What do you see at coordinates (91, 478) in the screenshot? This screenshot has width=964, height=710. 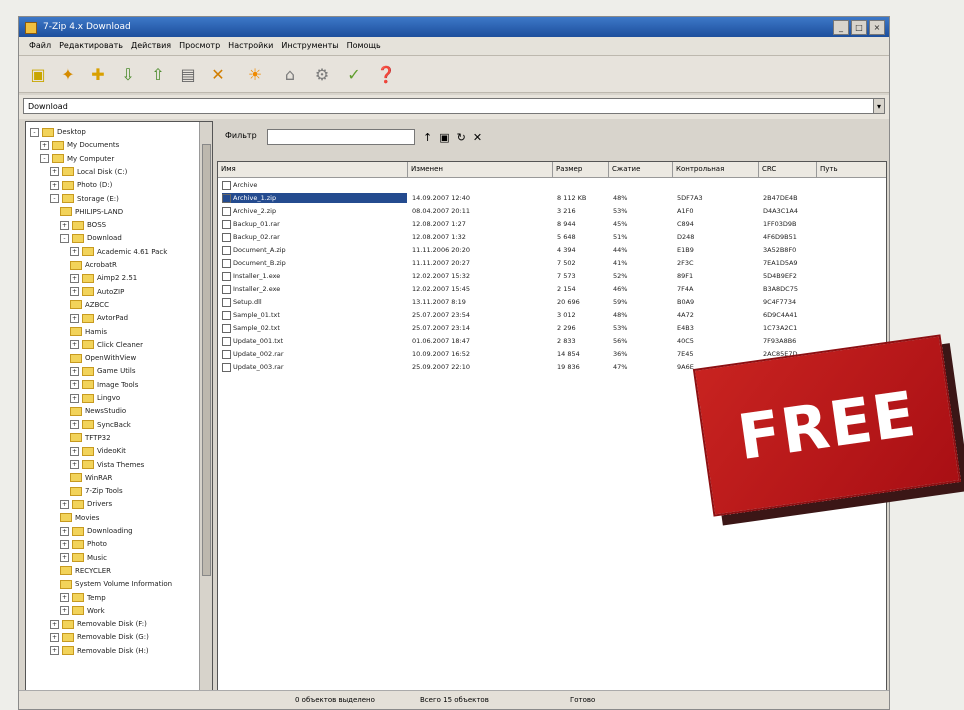 I see `tree-item: WinRAR` at bounding box center [91, 478].